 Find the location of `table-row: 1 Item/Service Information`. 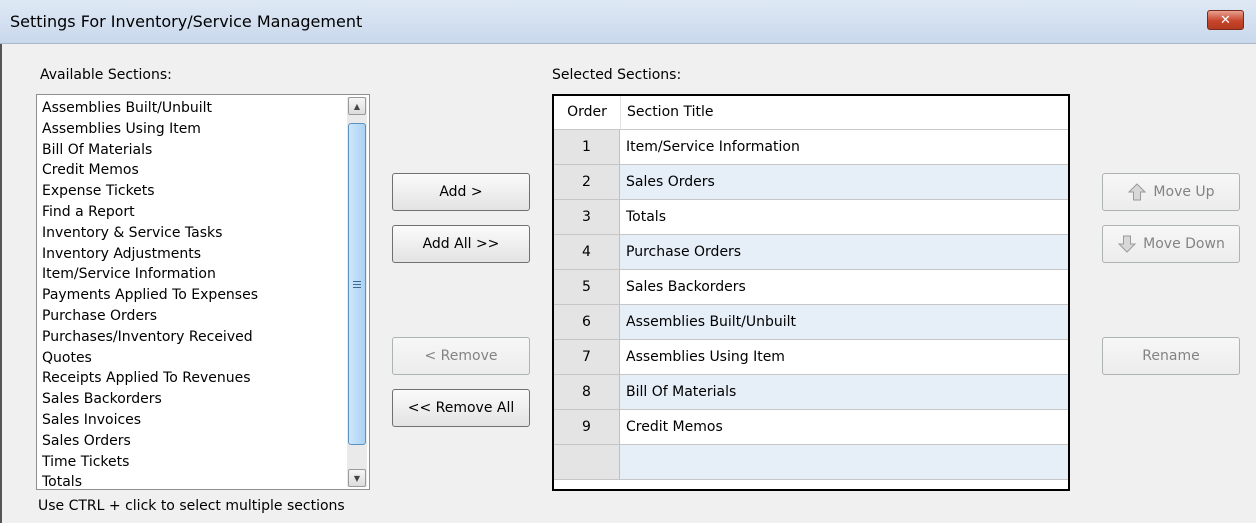

table-row: 1 Item/Service Information is located at coordinates (811, 147).